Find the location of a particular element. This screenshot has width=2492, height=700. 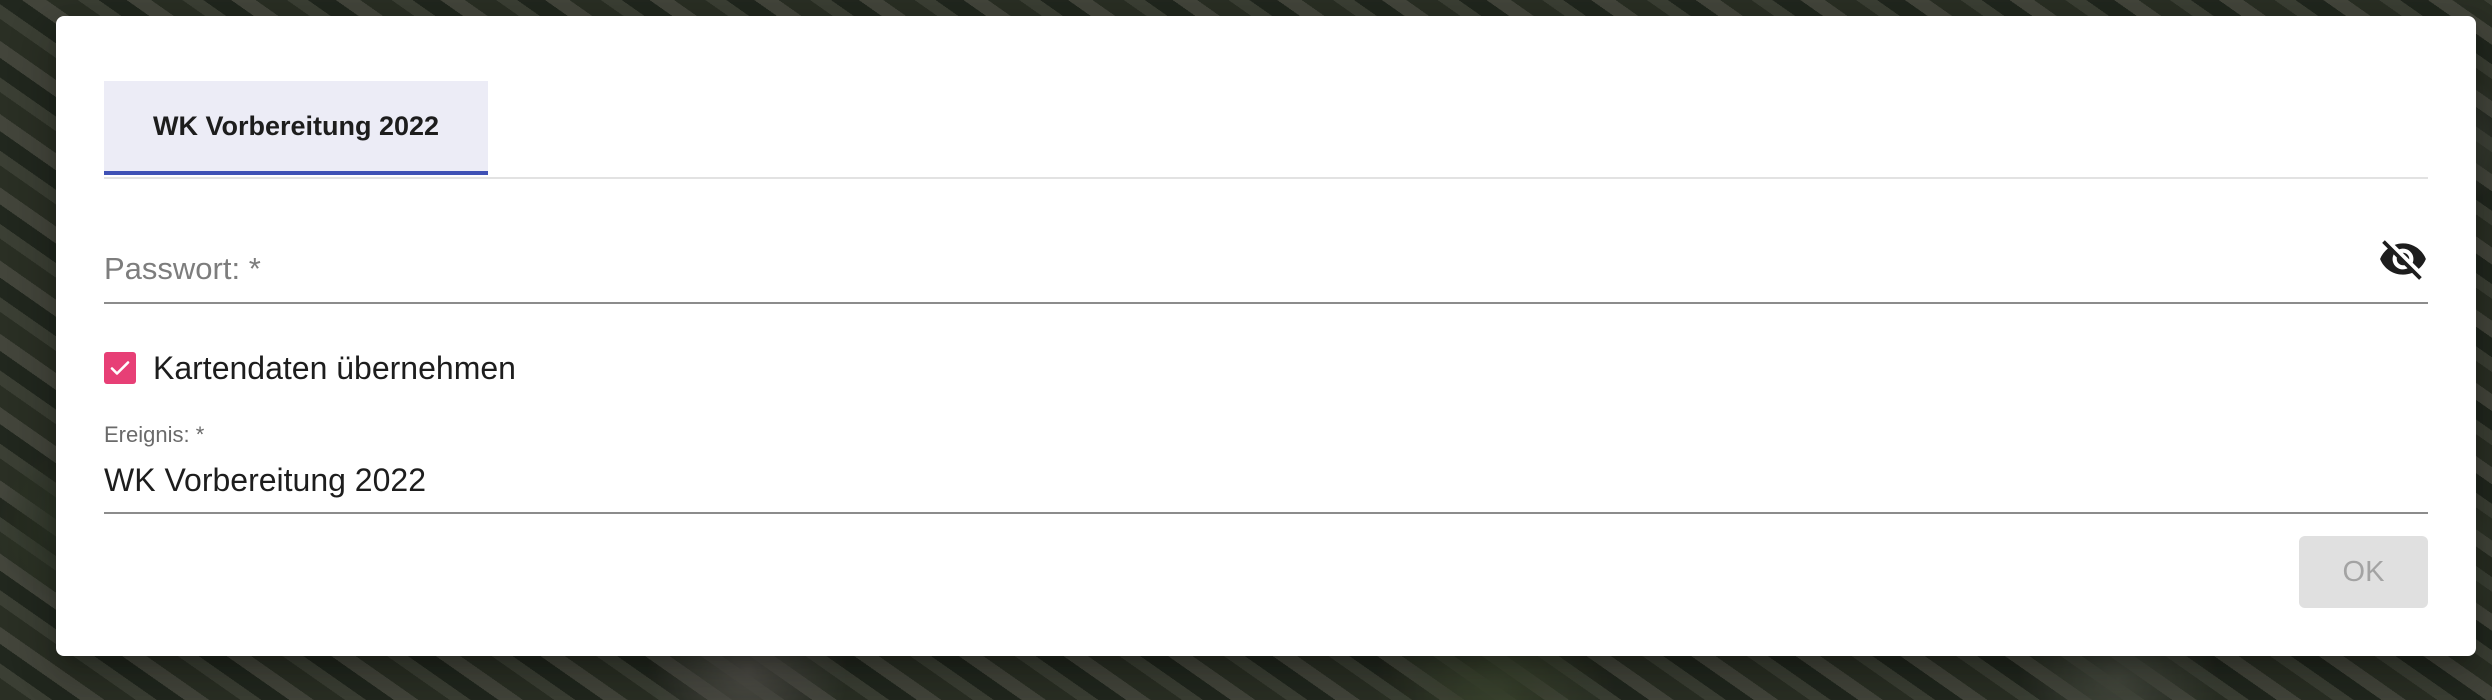

map-data-checkbox is located at coordinates (120, 368).